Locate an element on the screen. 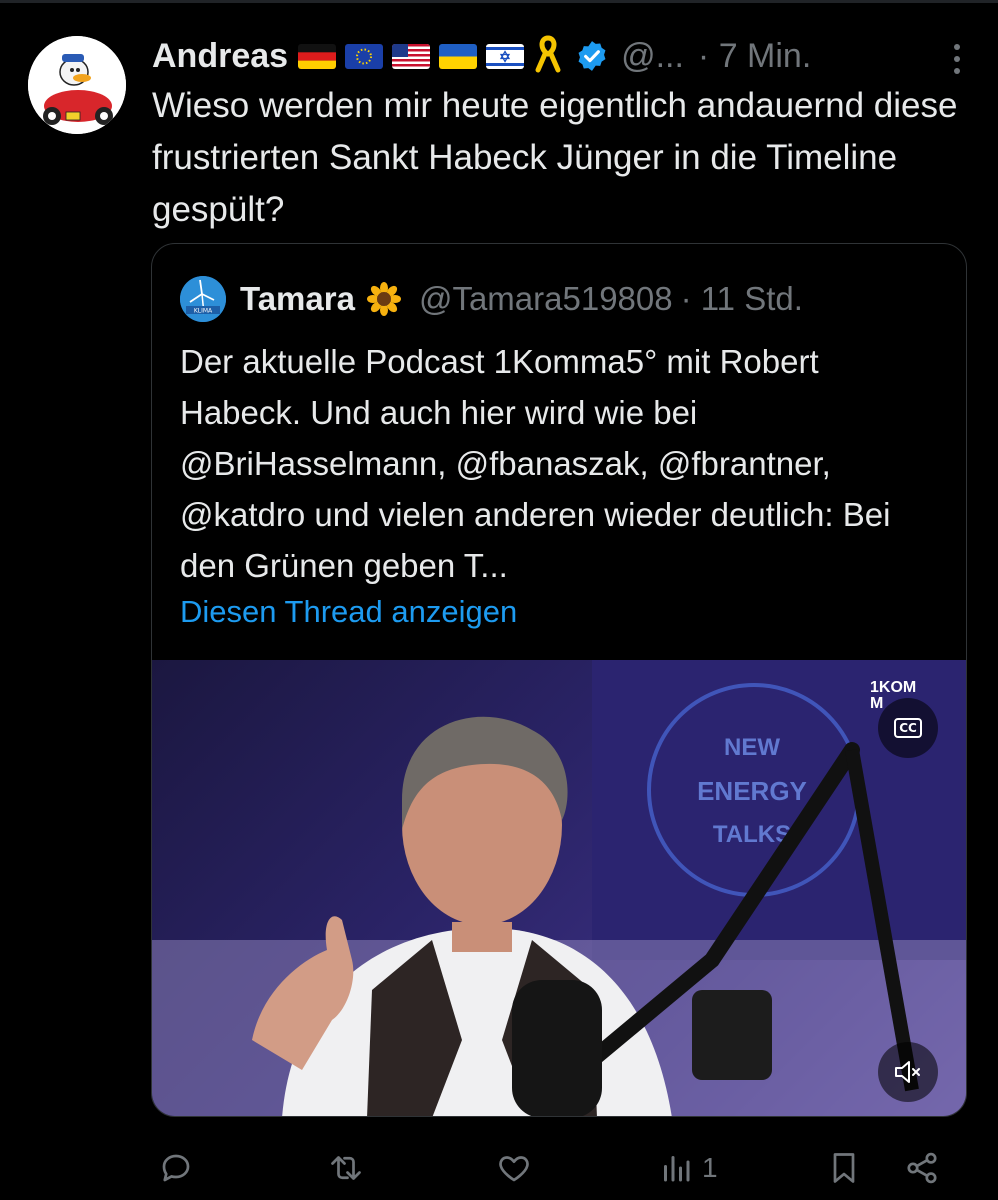 The height and width of the screenshot is (1200, 998). like-button is located at coordinates (518, 1168).